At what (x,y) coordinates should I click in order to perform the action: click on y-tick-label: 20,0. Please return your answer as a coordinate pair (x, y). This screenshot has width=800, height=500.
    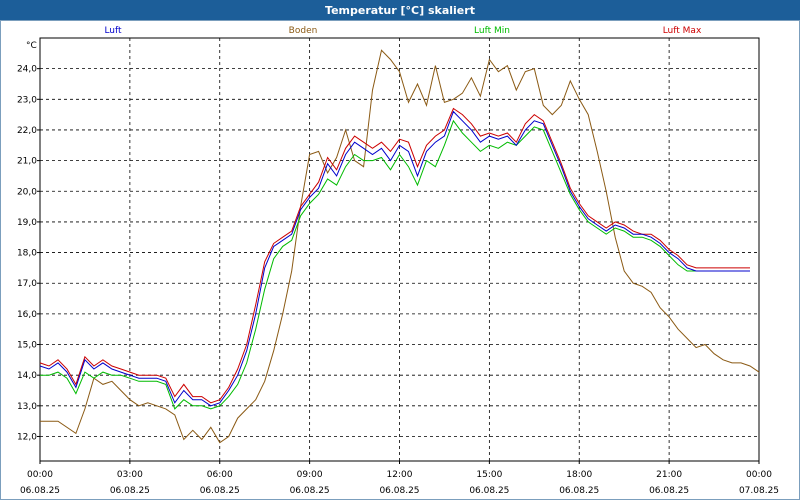
    Looking at the image, I should click on (27, 192).